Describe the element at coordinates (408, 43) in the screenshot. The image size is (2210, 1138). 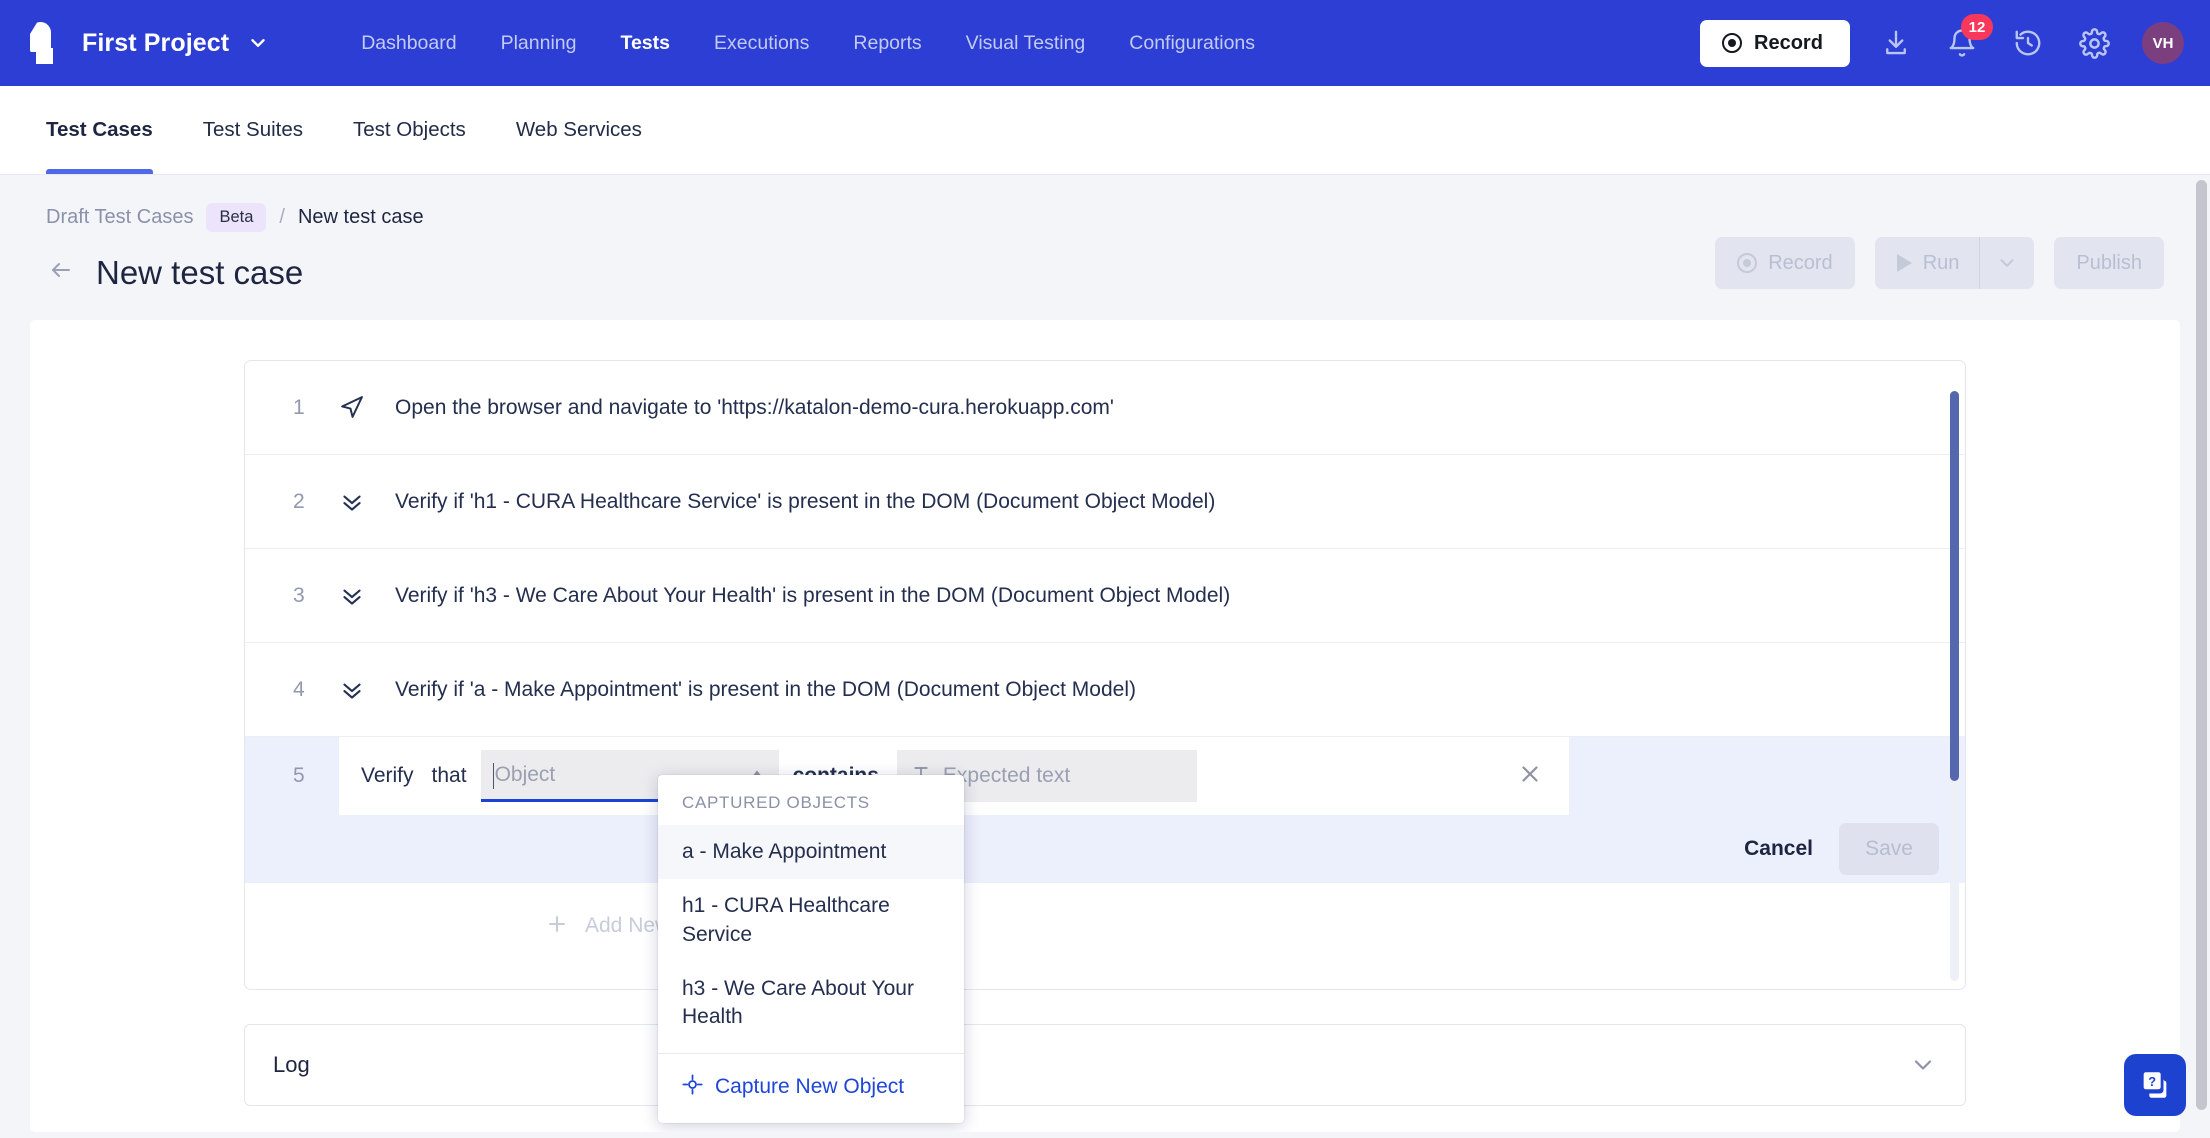
I see `nav-link-dashboard: Dashboard` at that location.